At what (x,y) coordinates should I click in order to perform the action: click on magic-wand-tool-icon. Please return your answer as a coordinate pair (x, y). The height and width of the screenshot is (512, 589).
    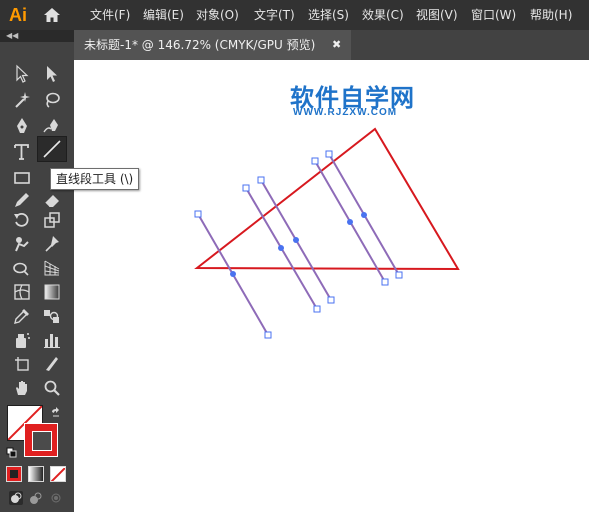
    Looking at the image, I should click on (22, 100).